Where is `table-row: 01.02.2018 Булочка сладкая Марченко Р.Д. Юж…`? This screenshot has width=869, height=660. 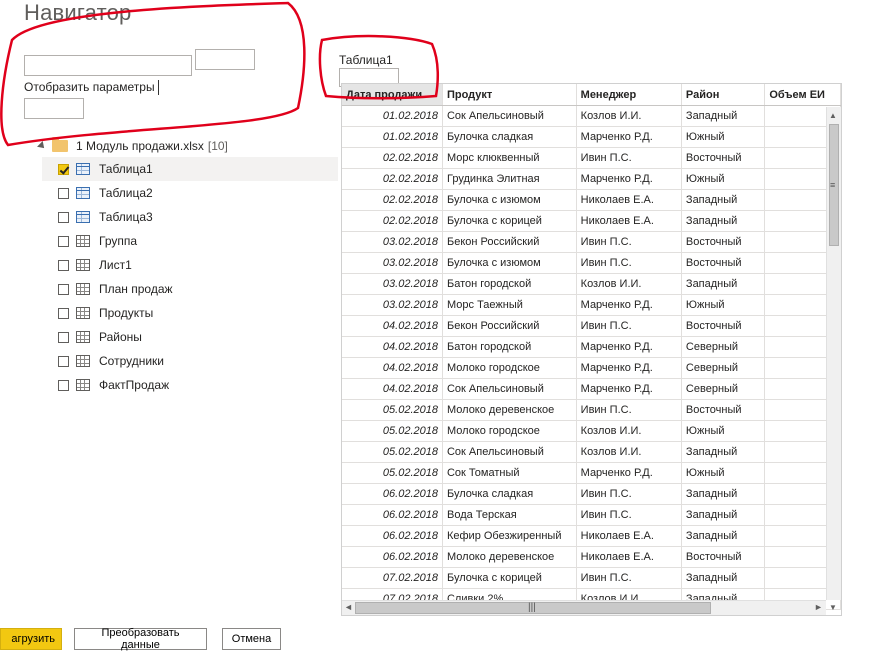 table-row: 01.02.2018 Булочка сладкая Марченко Р.Д. Юж… is located at coordinates (591, 137).